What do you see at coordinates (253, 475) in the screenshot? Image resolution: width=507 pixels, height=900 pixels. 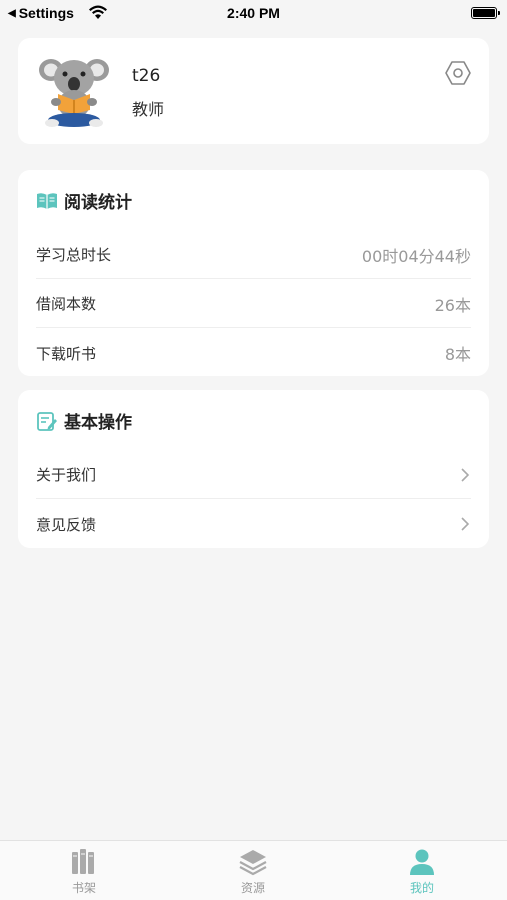 I see `about-us-item: 关于我们` at bounding box center [253, 475].